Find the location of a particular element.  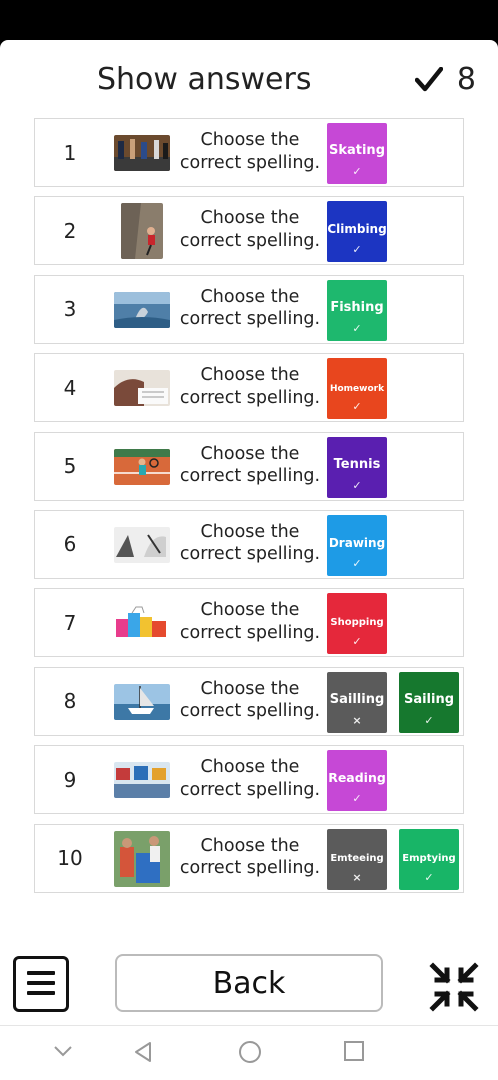

row-number: 3 is located at coordinates (70, 309).